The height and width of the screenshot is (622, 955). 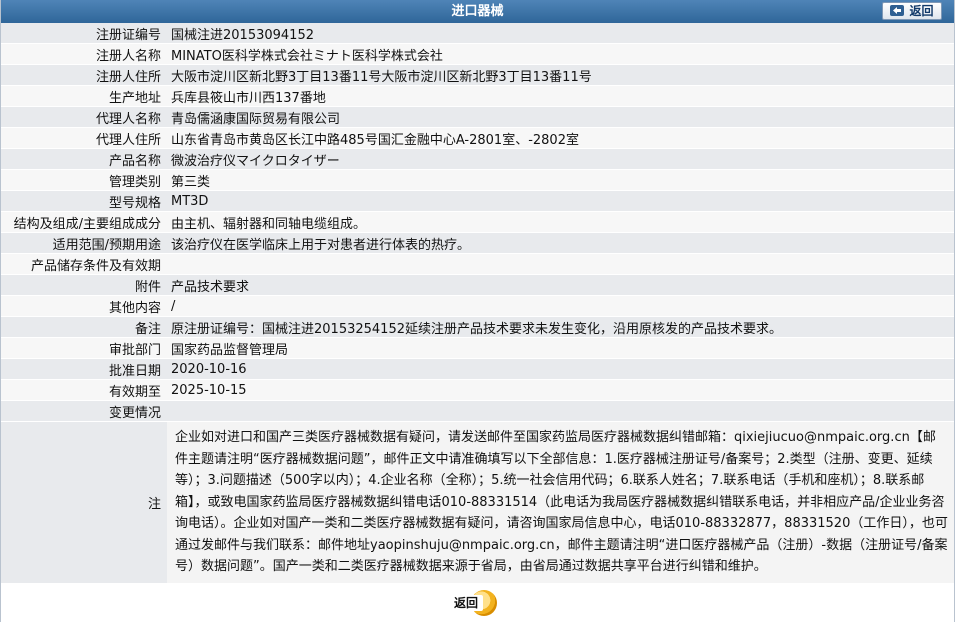 I want to click on detail-row: 附件 产品技术要求, so click(x=477, y=285).